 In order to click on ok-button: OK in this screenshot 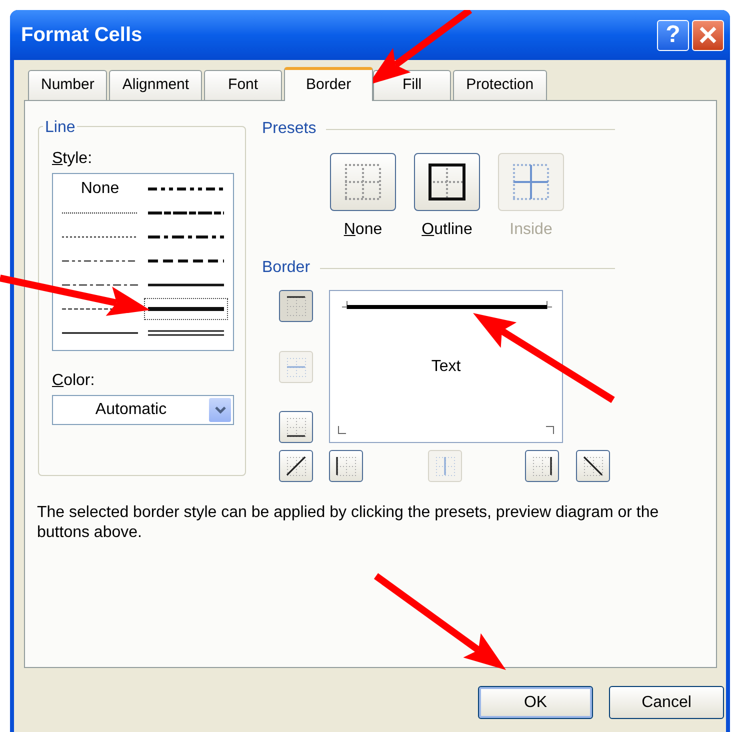, I will do `click(535, 702)`.